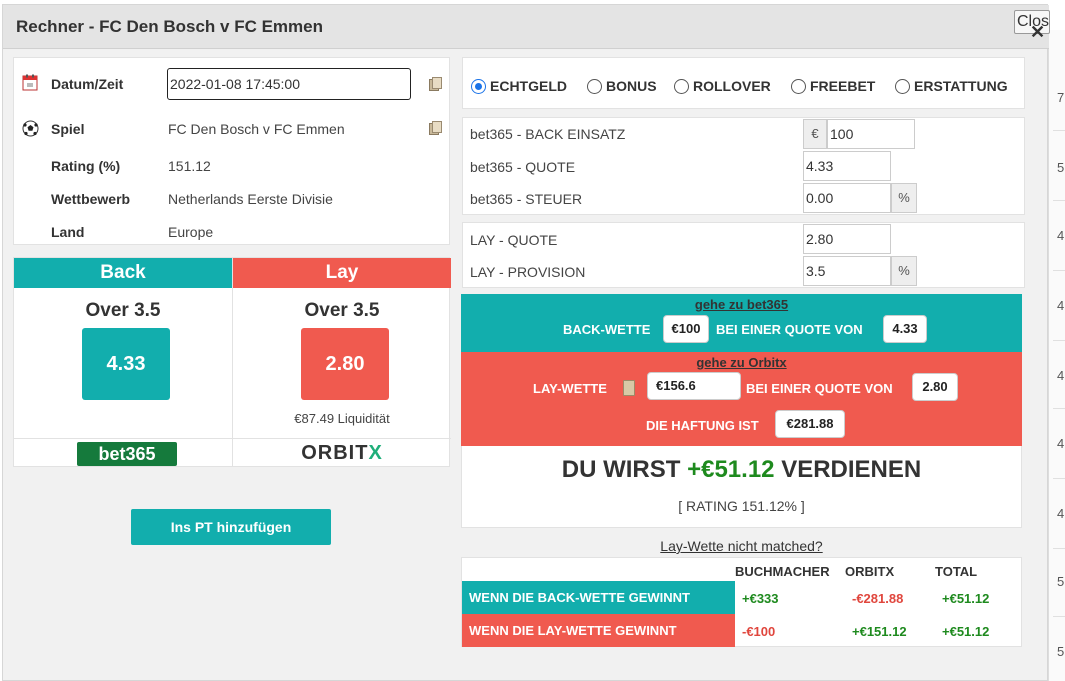 This screenshot has height=681, width=1065. Describe the element at coordinates (686, 329) in the screenshot. I see `back-stake-pill: €100` at that location.